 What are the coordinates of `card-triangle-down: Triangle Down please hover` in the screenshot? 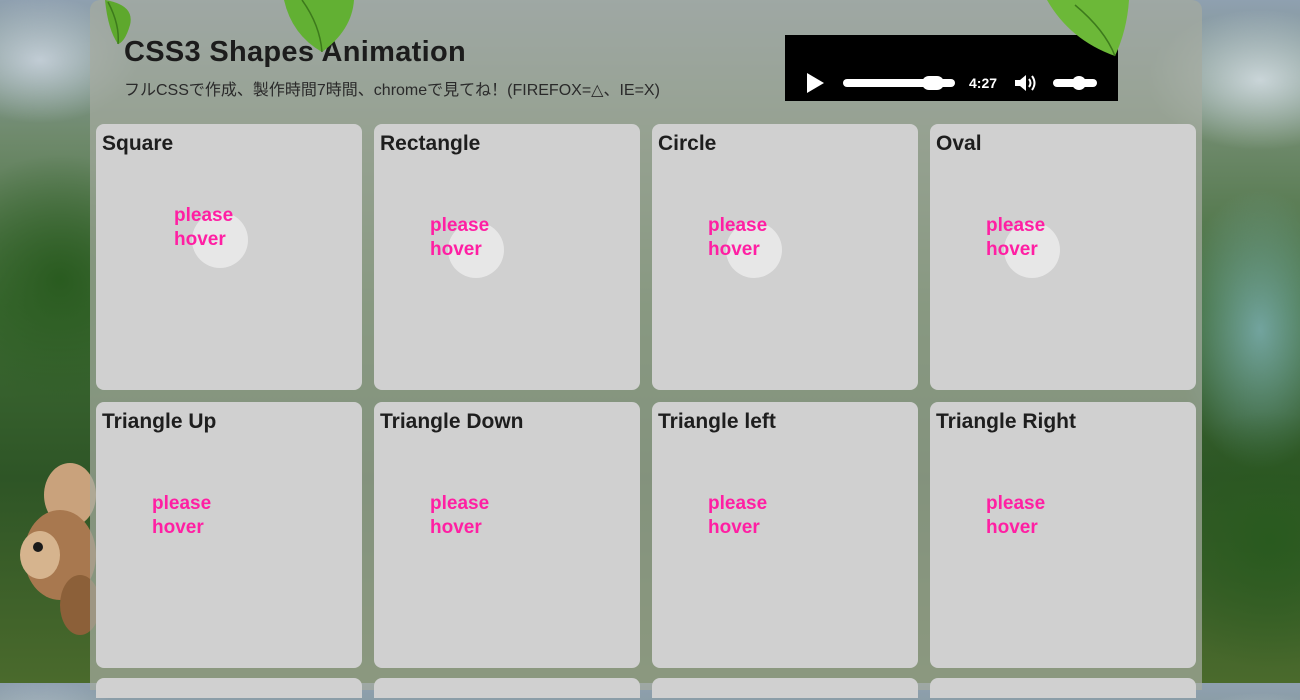 It's located at (507, 535).